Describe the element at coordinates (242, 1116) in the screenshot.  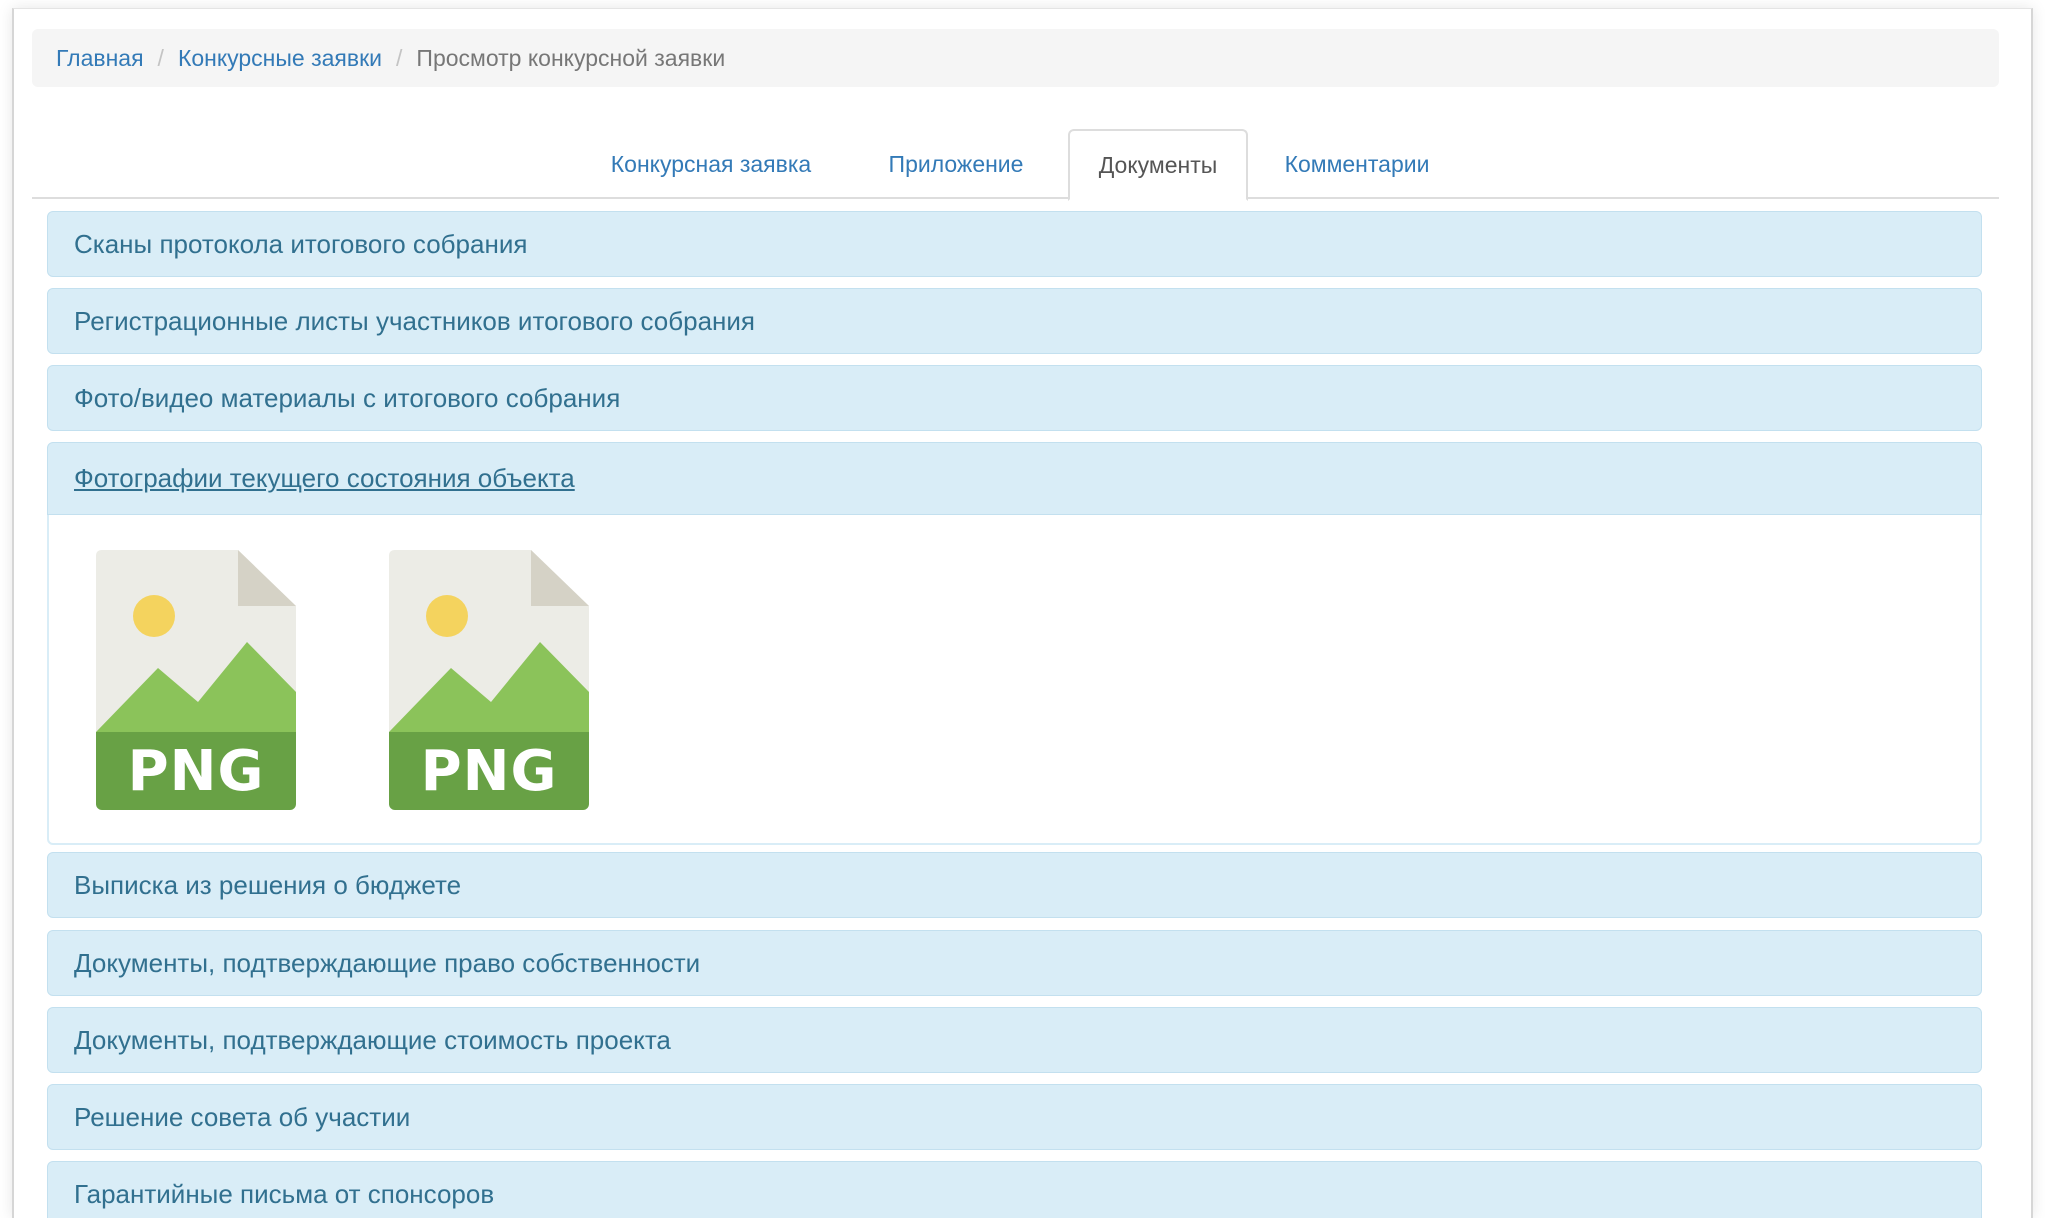
I see `panel-title: Решение совета об участии` at that location.